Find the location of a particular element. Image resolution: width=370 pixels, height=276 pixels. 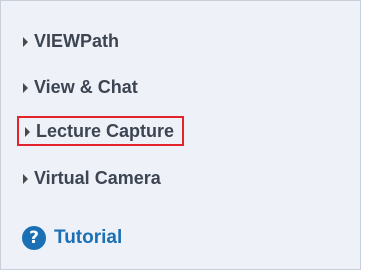

help-icon: ? is located at coordinates (34, 238).